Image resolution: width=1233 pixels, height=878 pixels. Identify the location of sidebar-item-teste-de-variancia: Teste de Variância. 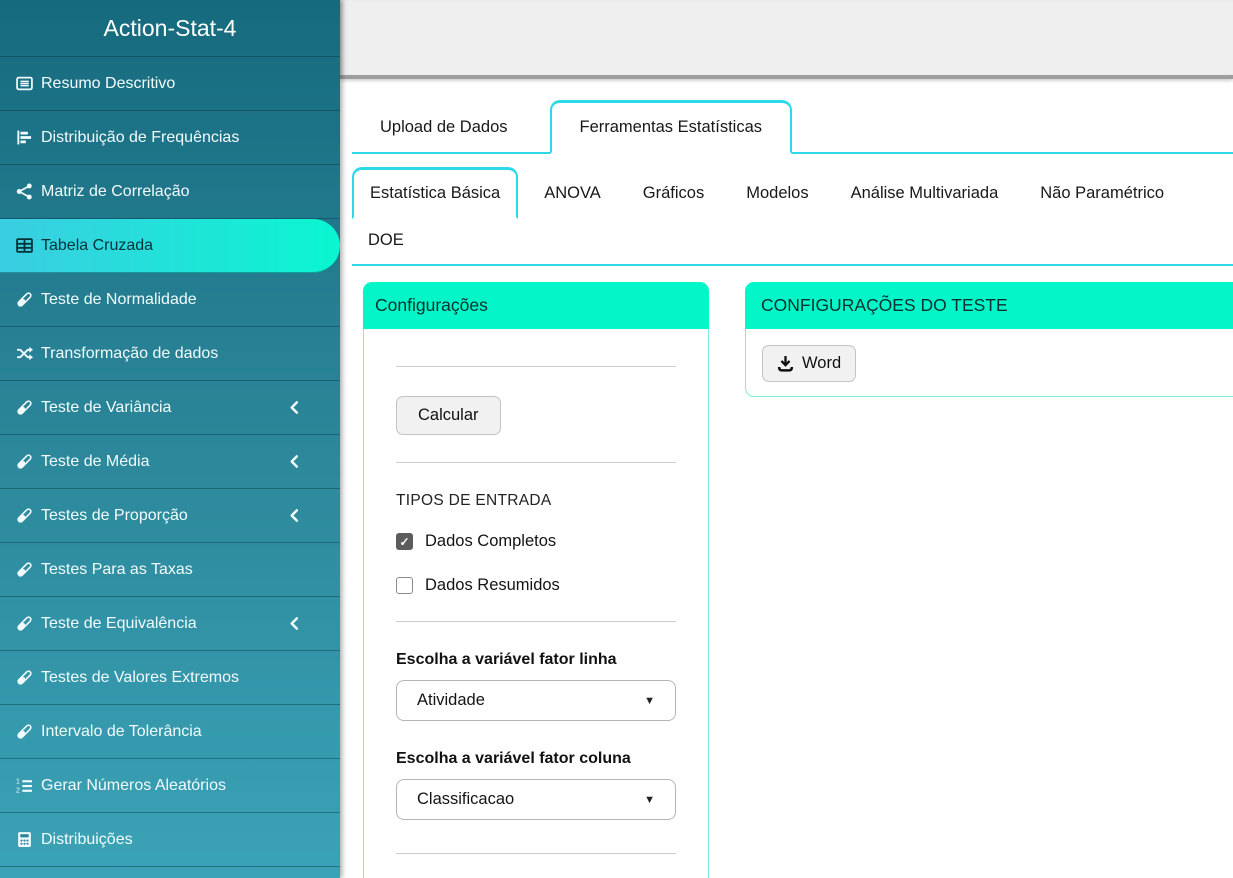
(170, 408).